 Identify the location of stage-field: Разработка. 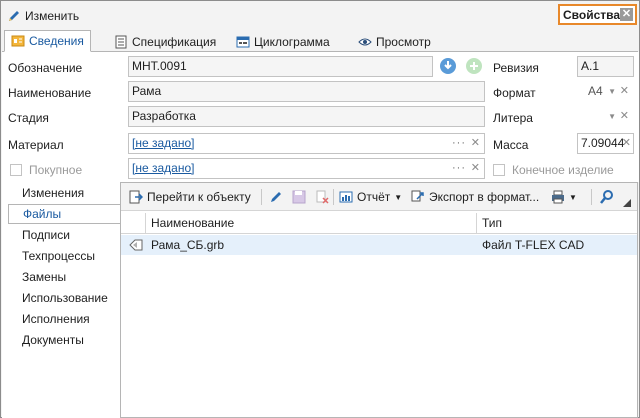
(306, 116).